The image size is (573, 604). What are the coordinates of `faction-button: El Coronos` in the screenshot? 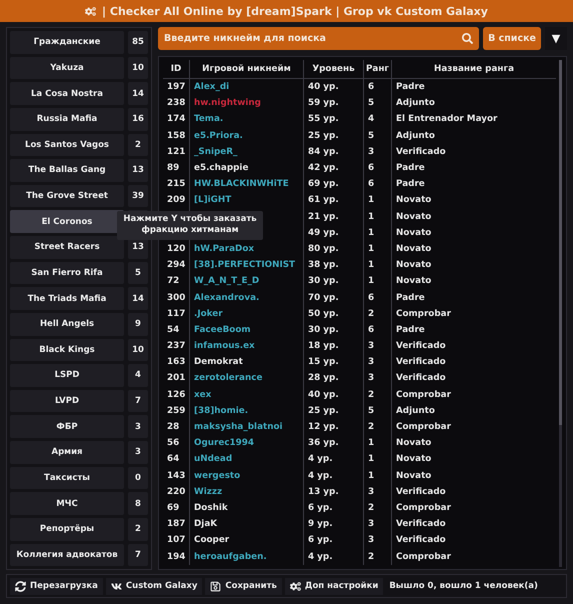 It's located at (67, 221).